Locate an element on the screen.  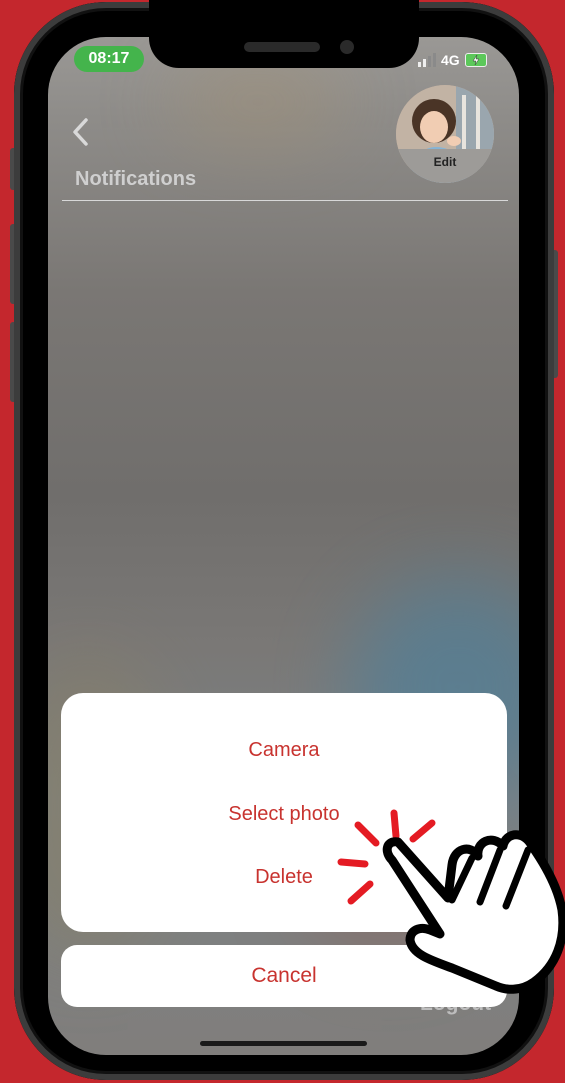
front-camera is located at coordinates (347, 47).